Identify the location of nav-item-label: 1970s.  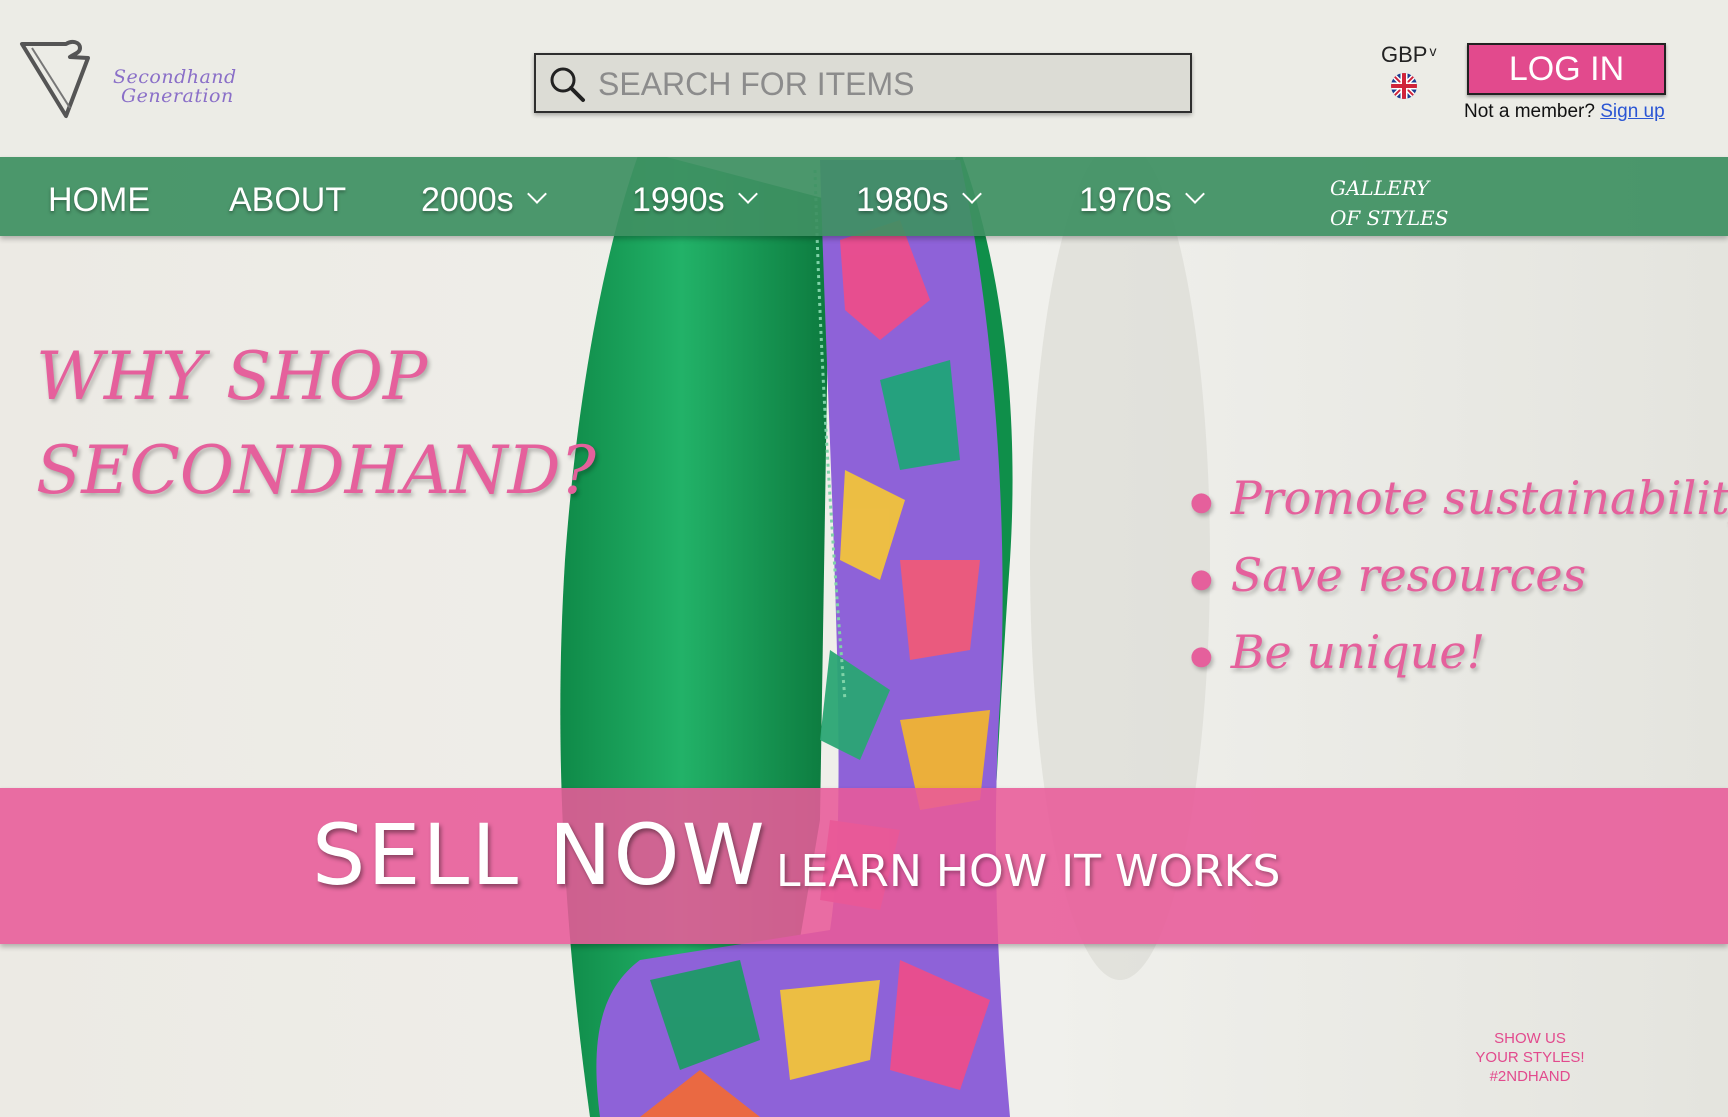
(1125, 200).